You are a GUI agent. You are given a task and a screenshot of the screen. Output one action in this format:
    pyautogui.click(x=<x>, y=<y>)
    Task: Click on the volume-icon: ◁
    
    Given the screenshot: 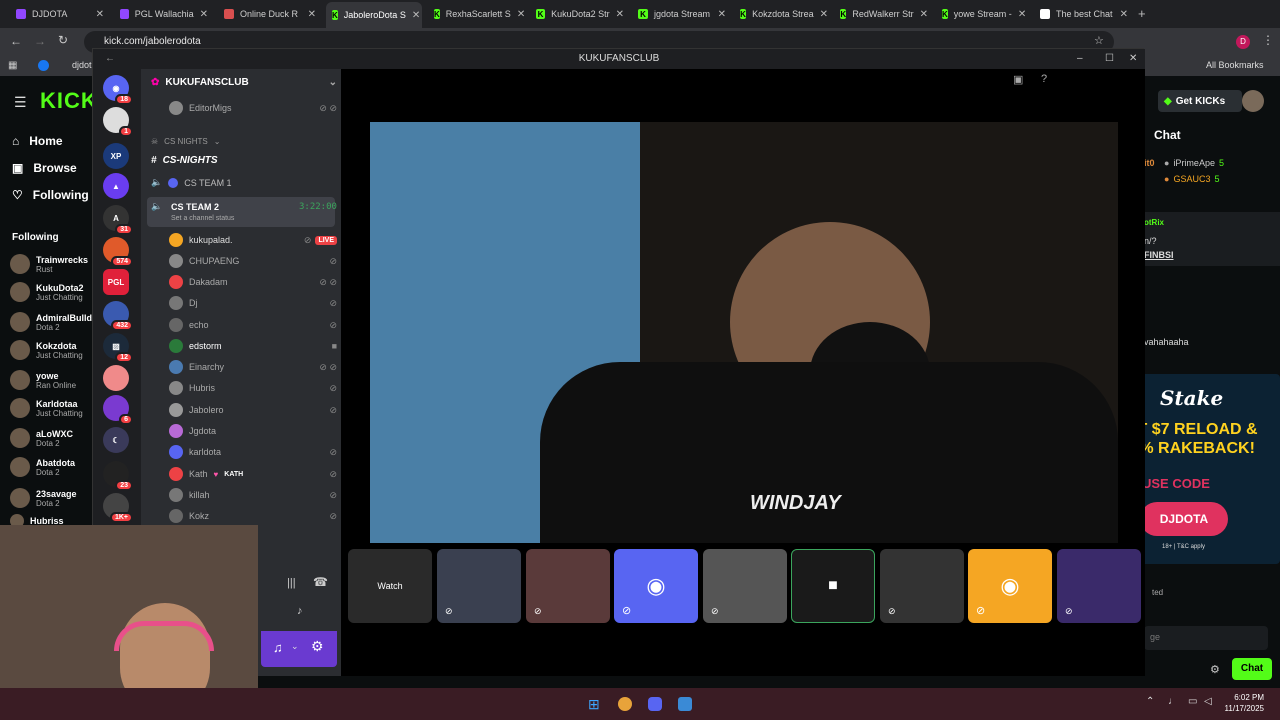 What is the action you would take?
    pyautogui.click(x=1208, y=701)
    